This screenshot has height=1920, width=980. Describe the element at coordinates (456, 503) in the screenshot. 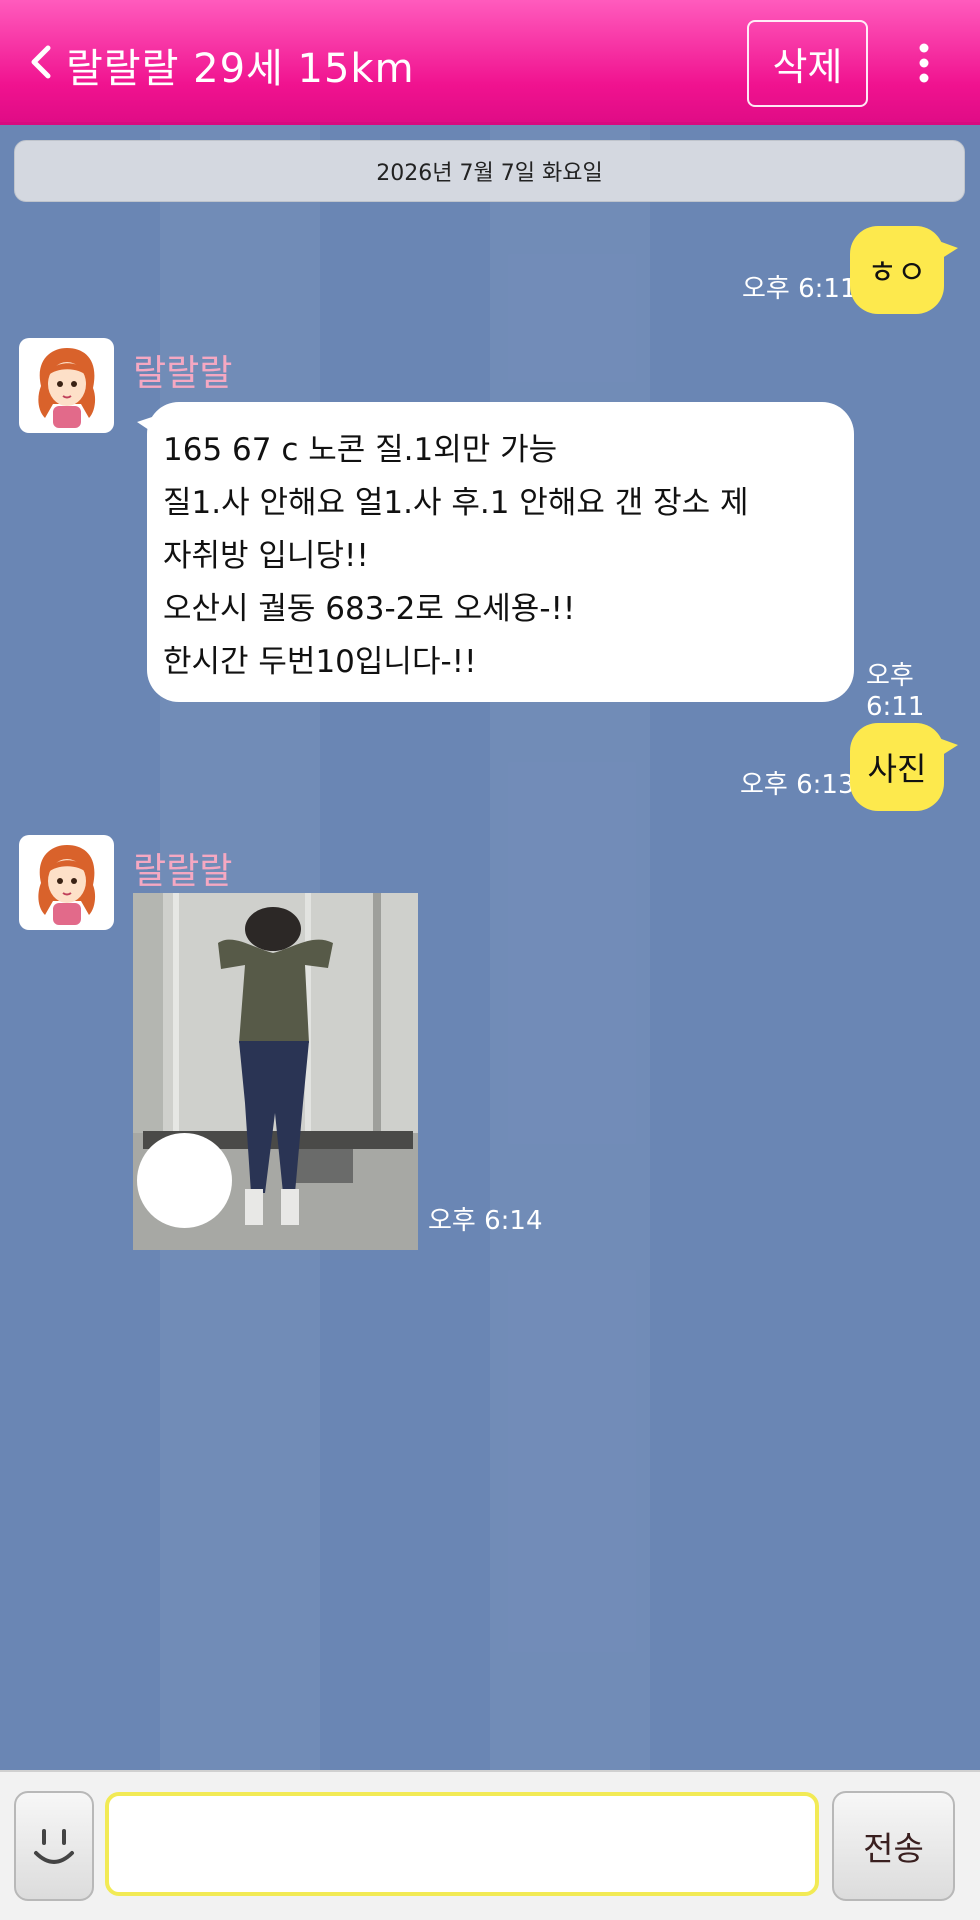

I see `message-line: 질1.사 안해요 얼1.사 후.1 안해요 갠 장소 제` at that location.